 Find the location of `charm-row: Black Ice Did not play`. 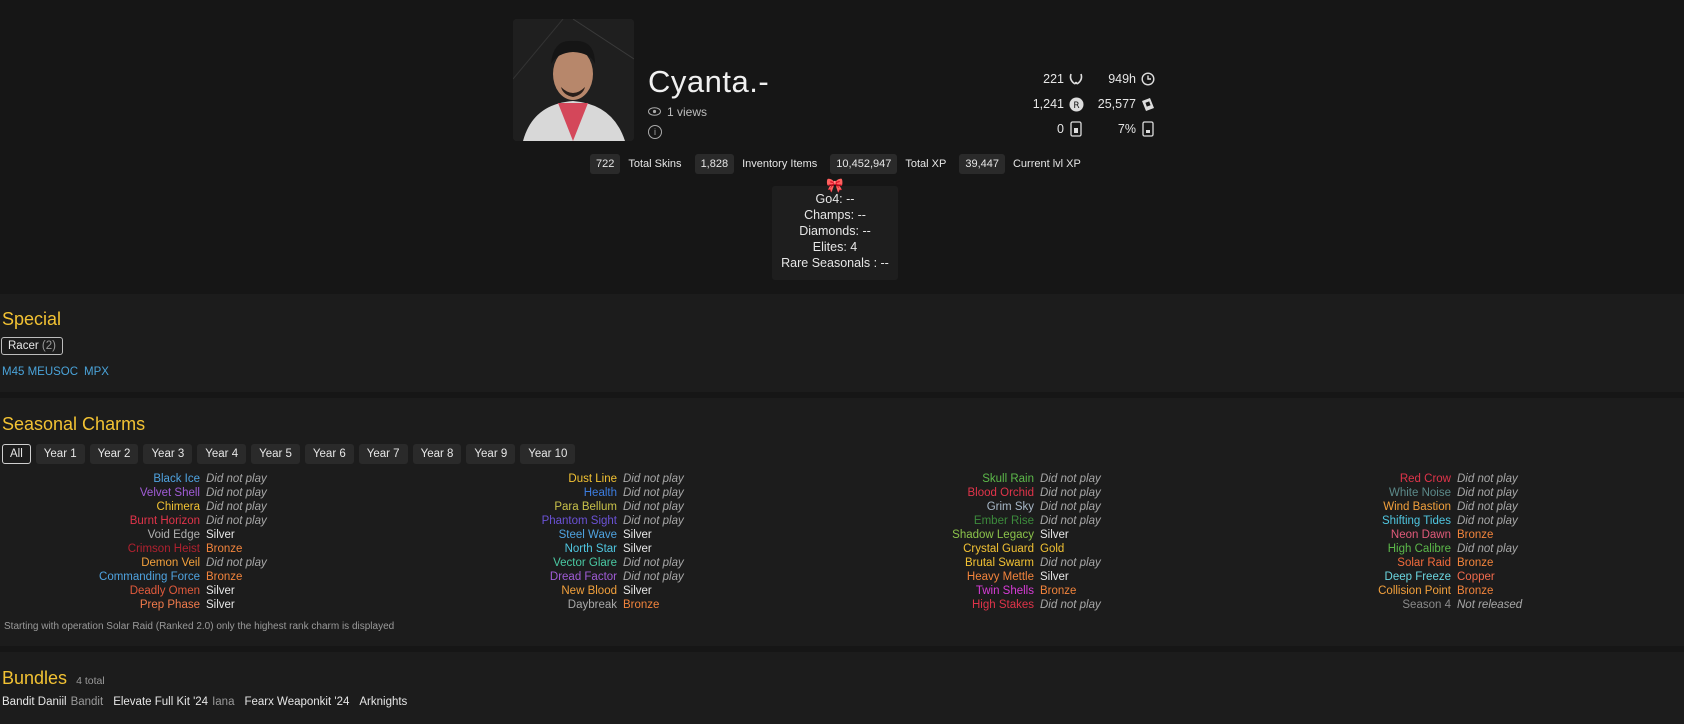

charm-row: Black Ice Did not play is located at coordinates (178, 479).